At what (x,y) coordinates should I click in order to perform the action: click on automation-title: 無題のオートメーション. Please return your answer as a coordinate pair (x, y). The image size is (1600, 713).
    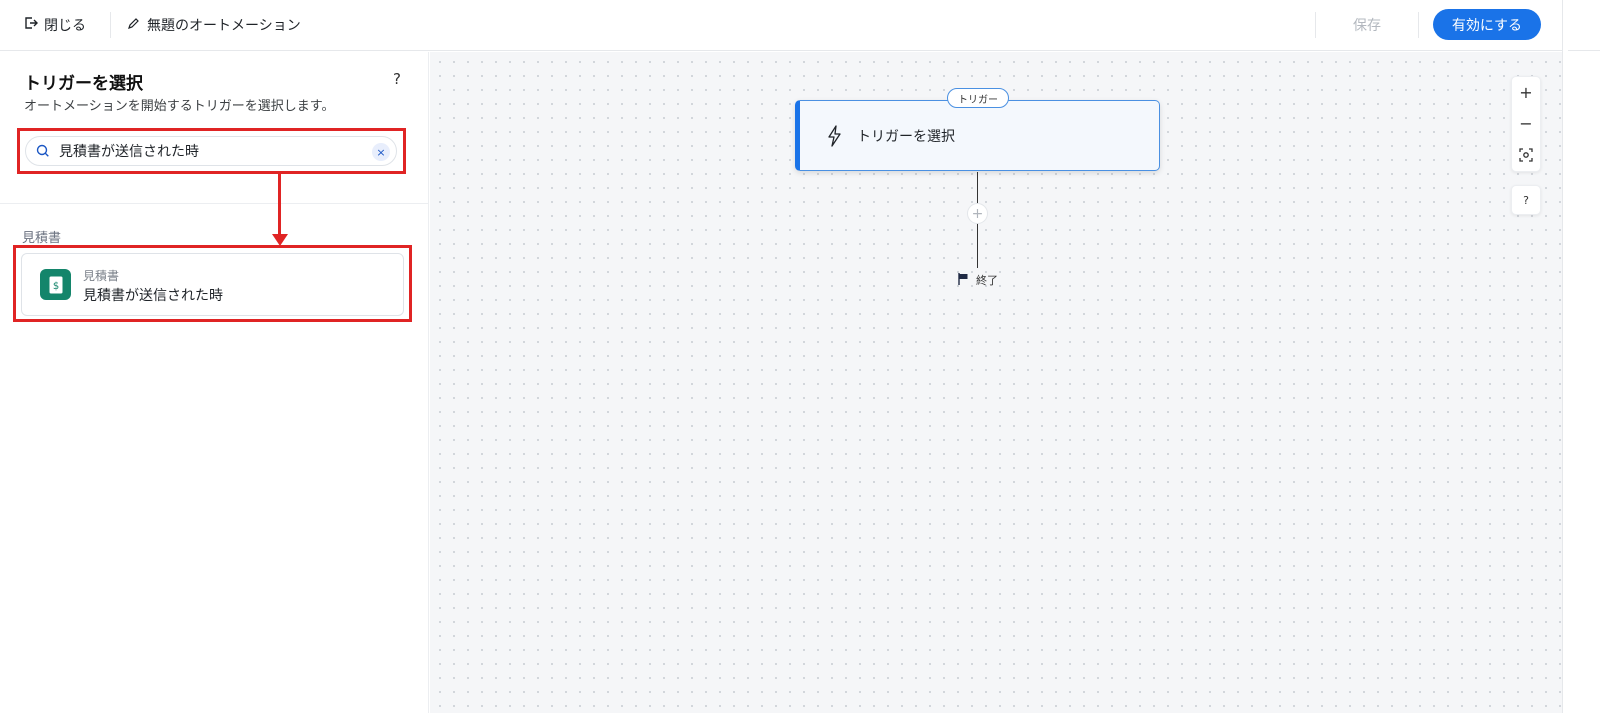
    Looking at the image, I should click on (214, 25).